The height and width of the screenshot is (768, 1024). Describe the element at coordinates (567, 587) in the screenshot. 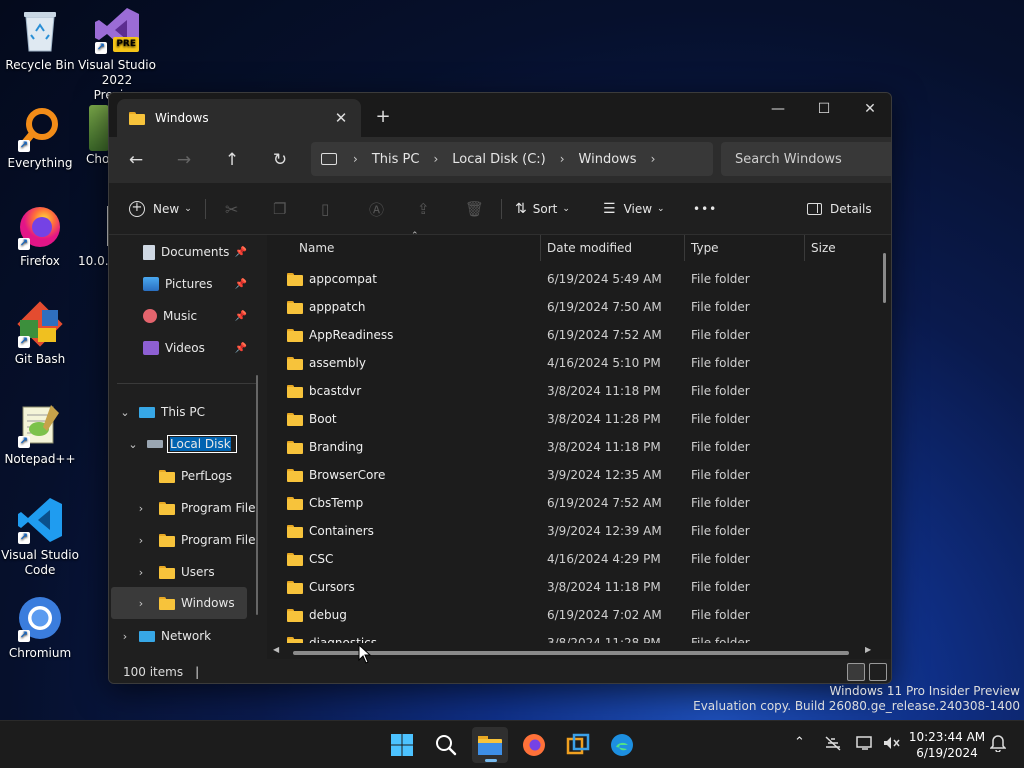

I see `file-row: Cursors 3/8/2024 11:18 PM File folder` at that location.